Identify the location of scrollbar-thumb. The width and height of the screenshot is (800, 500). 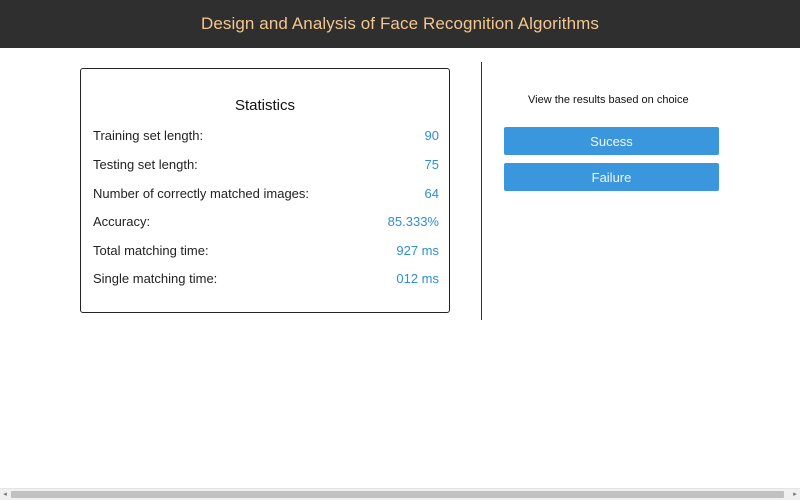
(397, 494).